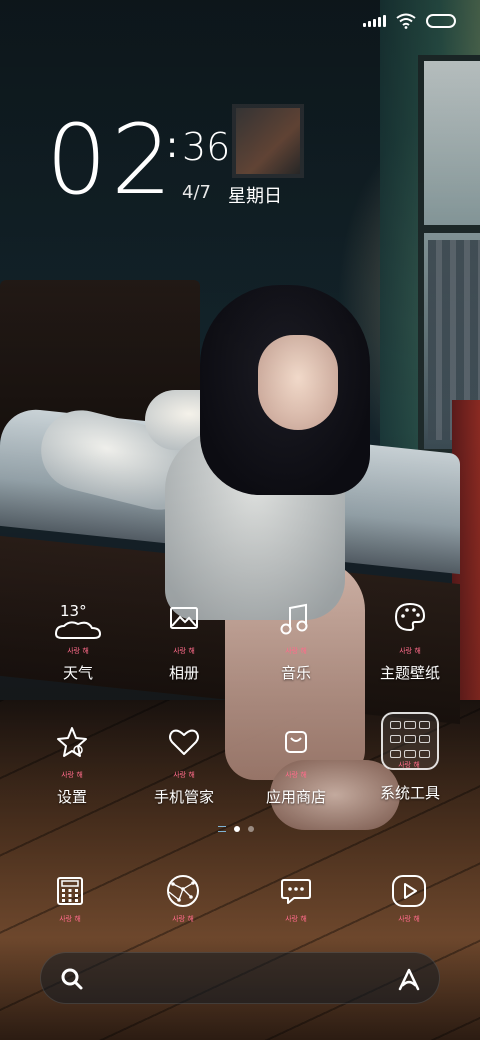  Describe the element at coordinates (296, 752) in the screenshot. I see `shopping-bag-icon: 사랑 해` at that location.